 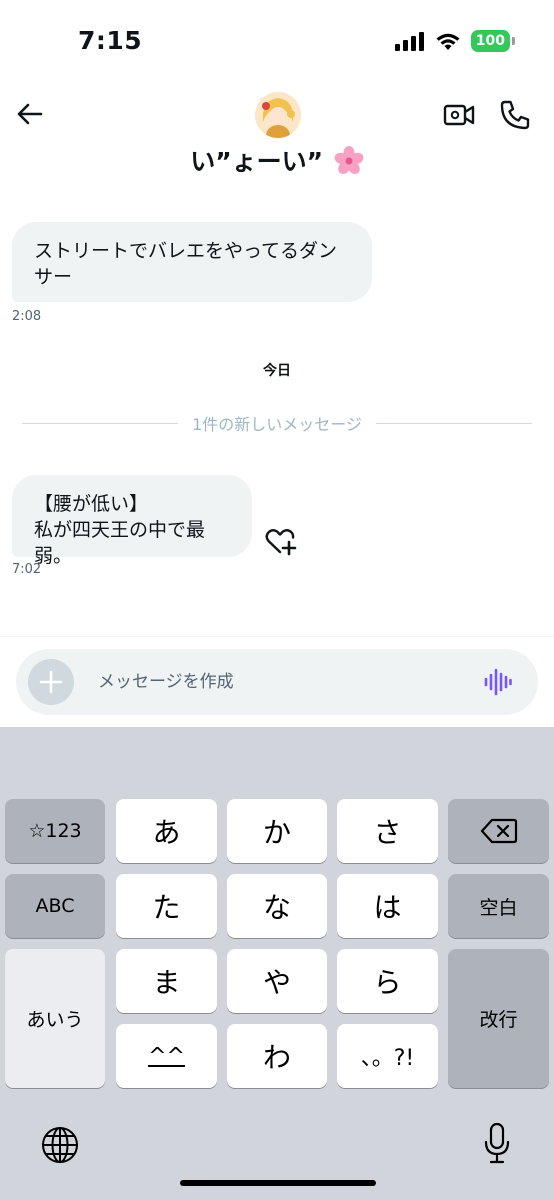 What do you see at coordinates (166, 1056) in the screenshot?
I see `key-emoticon: ^^` at bounding box center [166, 1056].